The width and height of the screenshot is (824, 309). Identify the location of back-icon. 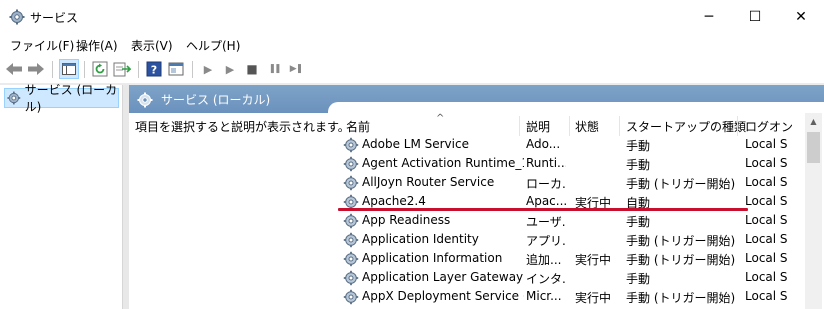
(14, 69).